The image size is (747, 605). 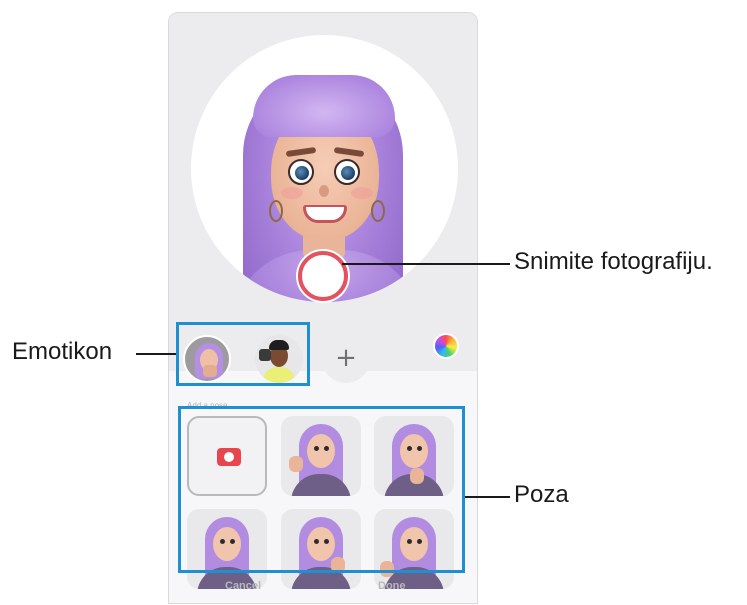 What do you see at coordinates (325, 214) in the screenshot?
I see `avatar-mouth` at bounding box center [325, 214].